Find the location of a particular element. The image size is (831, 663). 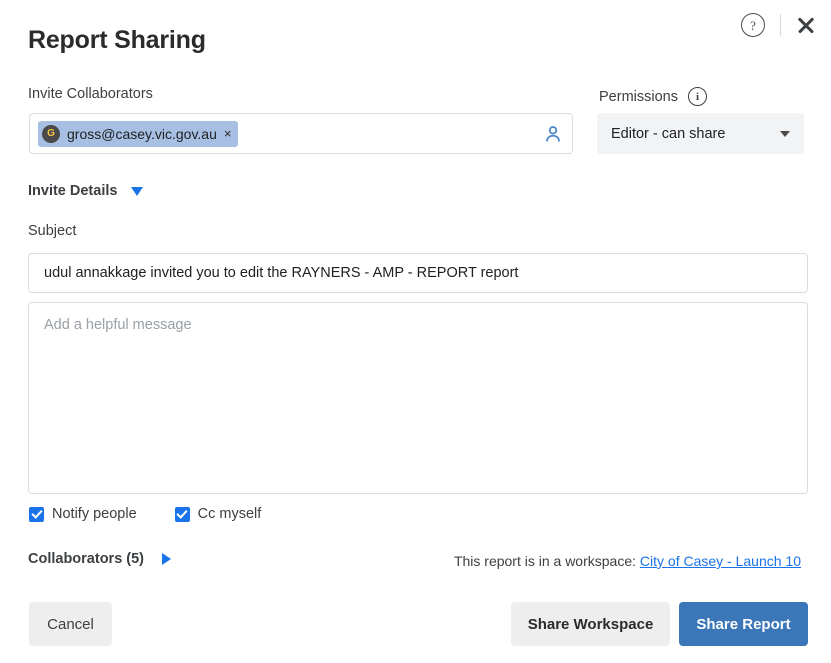

page-title: Report Sharing is located at coordinates (117, 40).